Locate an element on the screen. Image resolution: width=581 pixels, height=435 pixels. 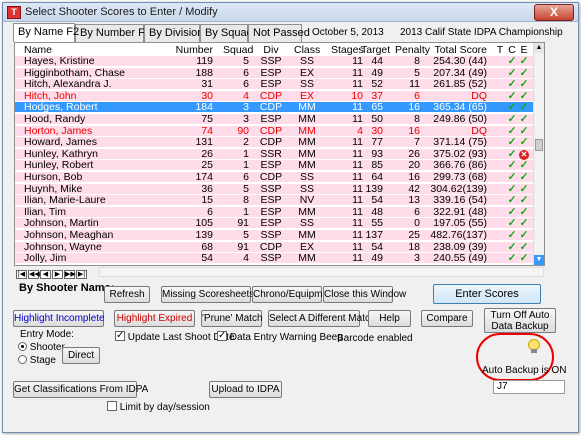
enter-scores-button: Enter Scores is located at coordinates (487, 294).